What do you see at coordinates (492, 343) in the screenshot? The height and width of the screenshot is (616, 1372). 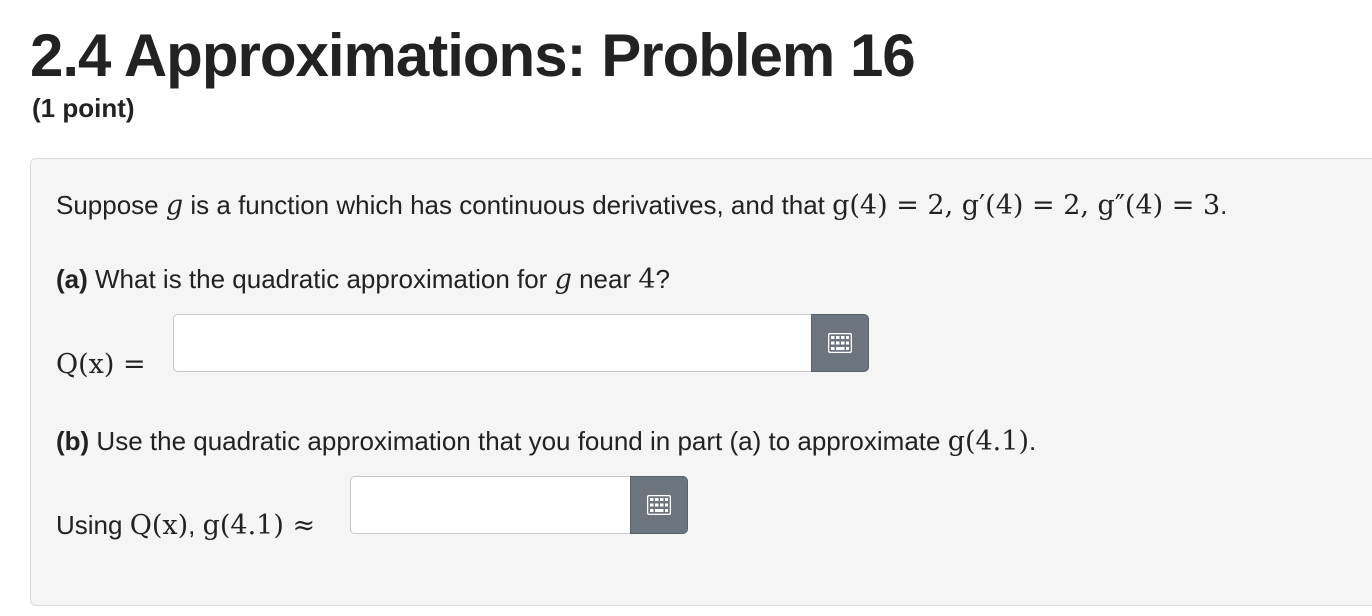 I see `part-a-answer-input` at bounding box center [492, 343].